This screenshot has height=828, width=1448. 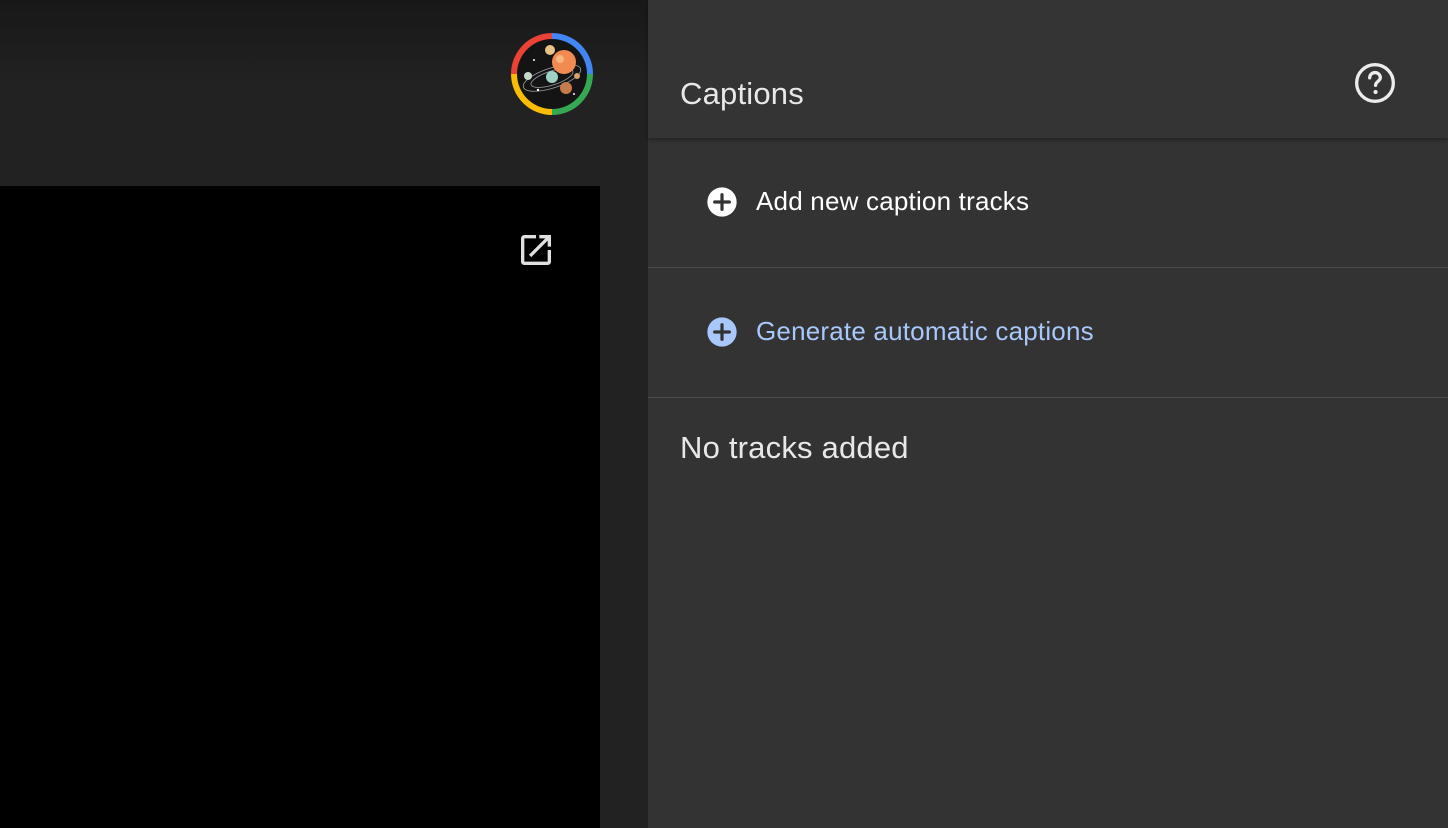 What do you see at coordinates (893, 201) in the screenshot?
I see `add-caption-tracks-label: Add new caption tracks` at bounding box center [893, 201].